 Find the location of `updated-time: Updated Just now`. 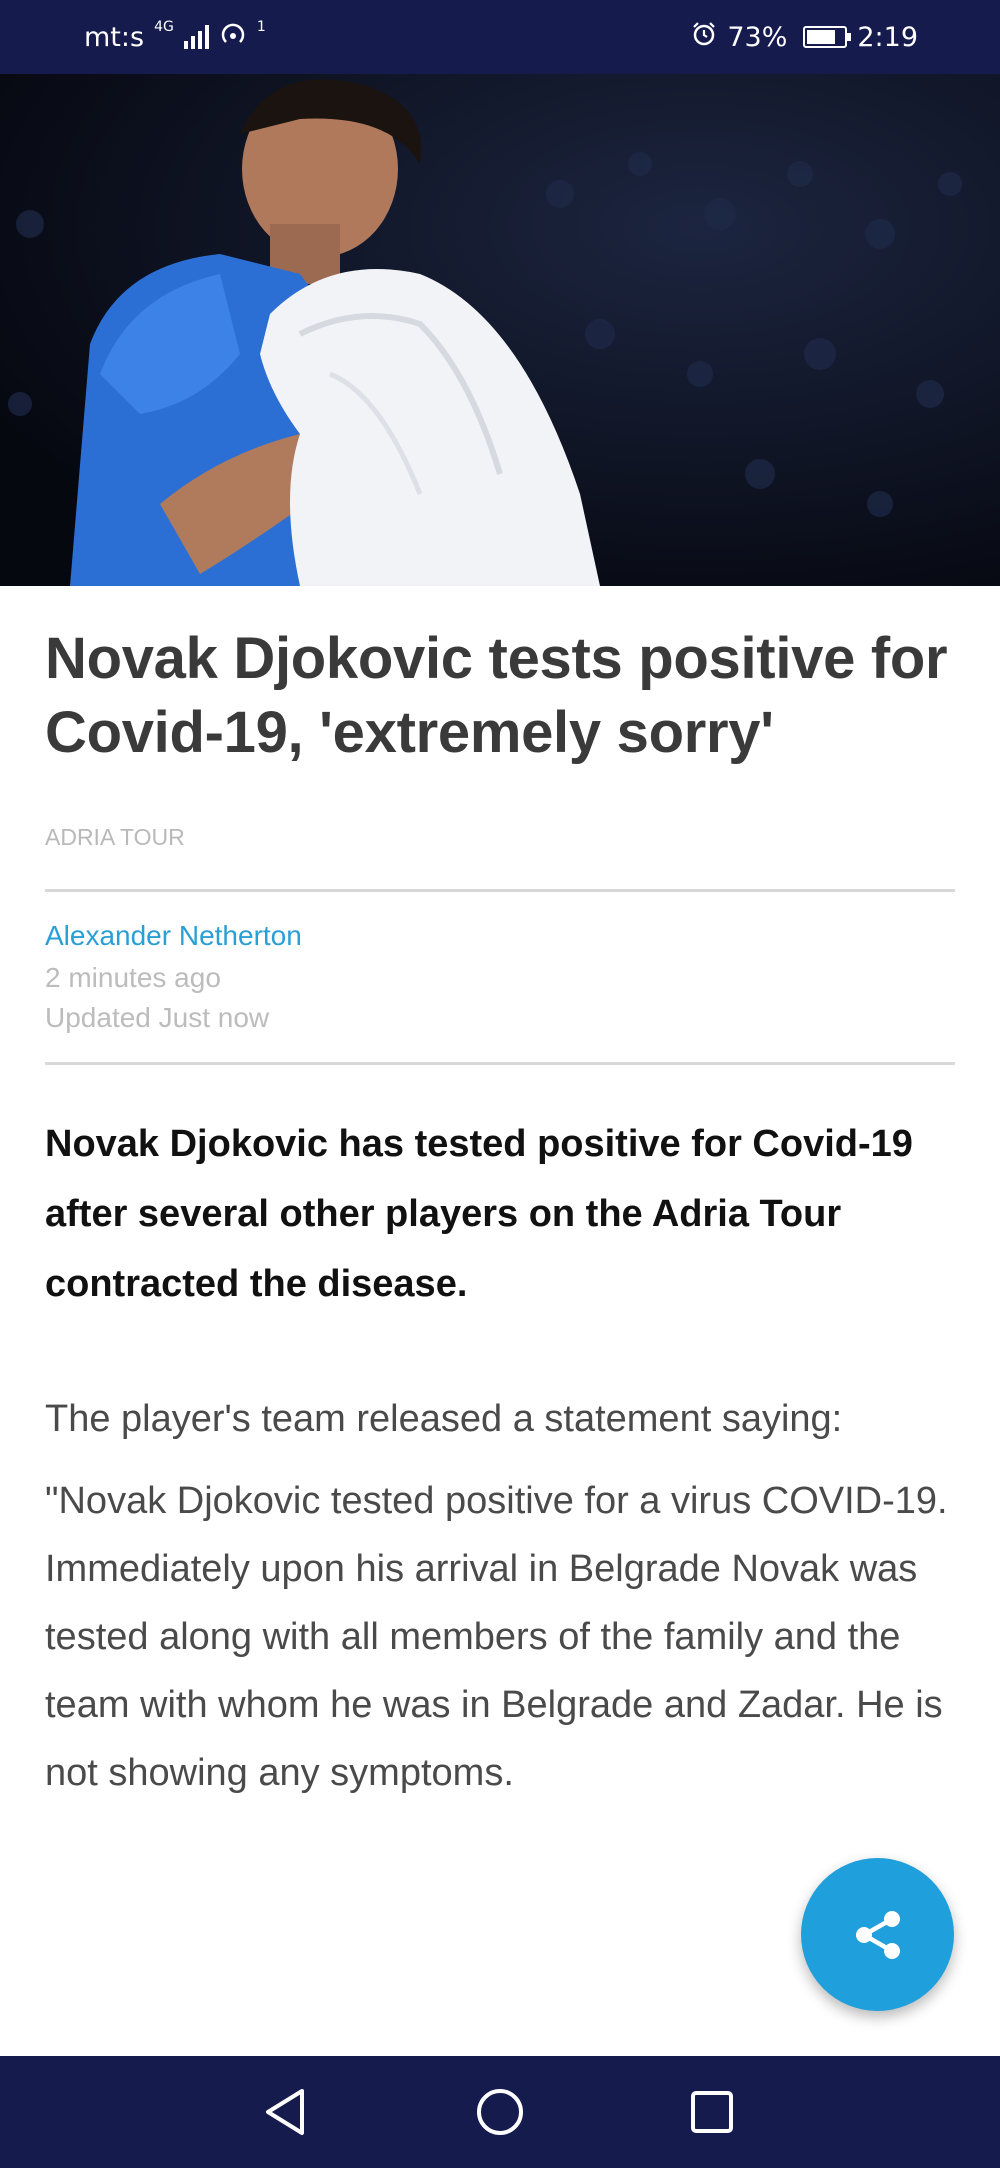

updated-time: Updated Just now is located at coordinates (157, 1017).